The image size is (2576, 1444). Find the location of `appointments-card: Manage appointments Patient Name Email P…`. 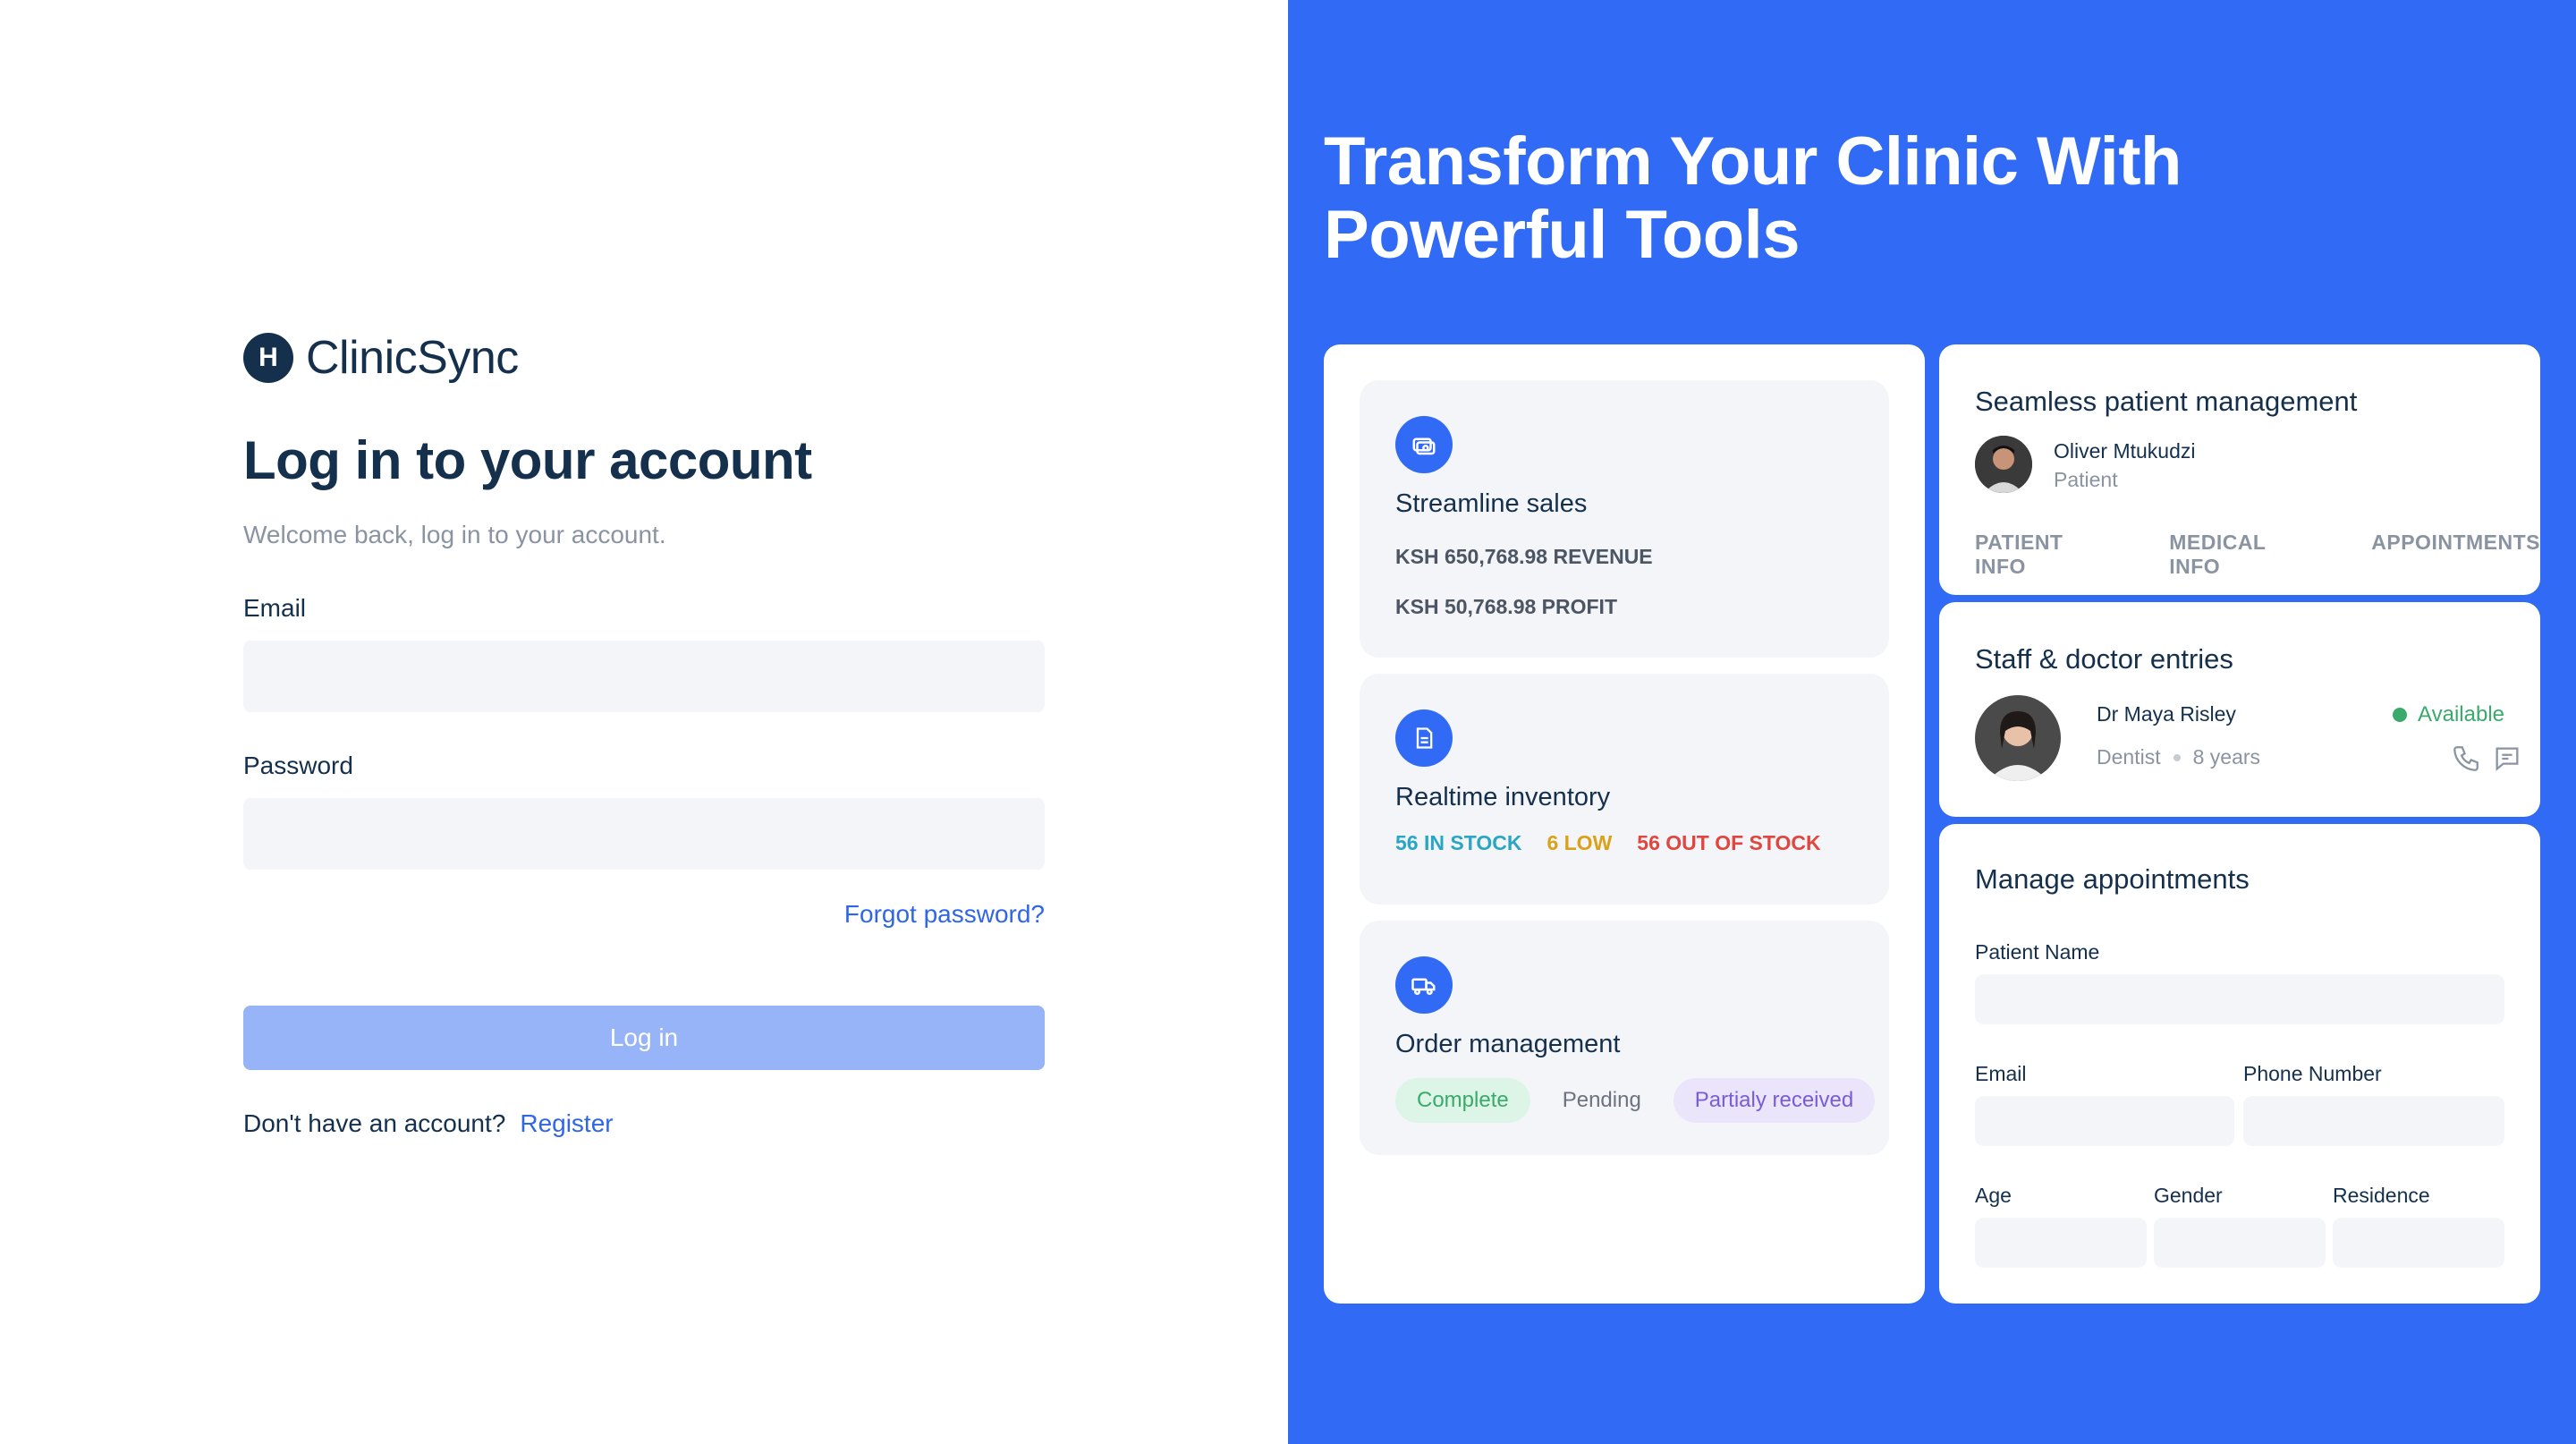

appointments-card: Manage appointments Patient Name Email P… is located at coordinates (2239, 1064).